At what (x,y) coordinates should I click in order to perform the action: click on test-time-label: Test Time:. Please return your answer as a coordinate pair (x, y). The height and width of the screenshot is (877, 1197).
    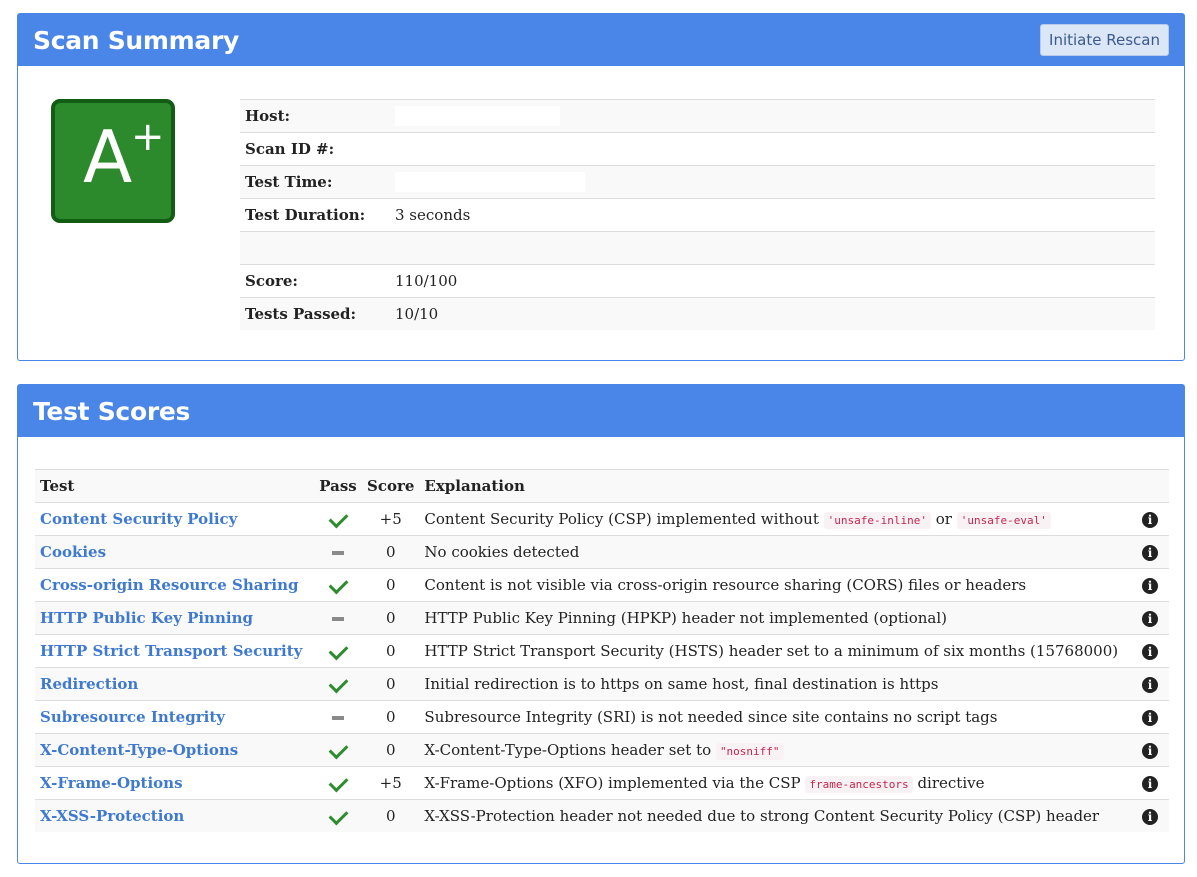
    Looking at the image, I should click on (315, 182).